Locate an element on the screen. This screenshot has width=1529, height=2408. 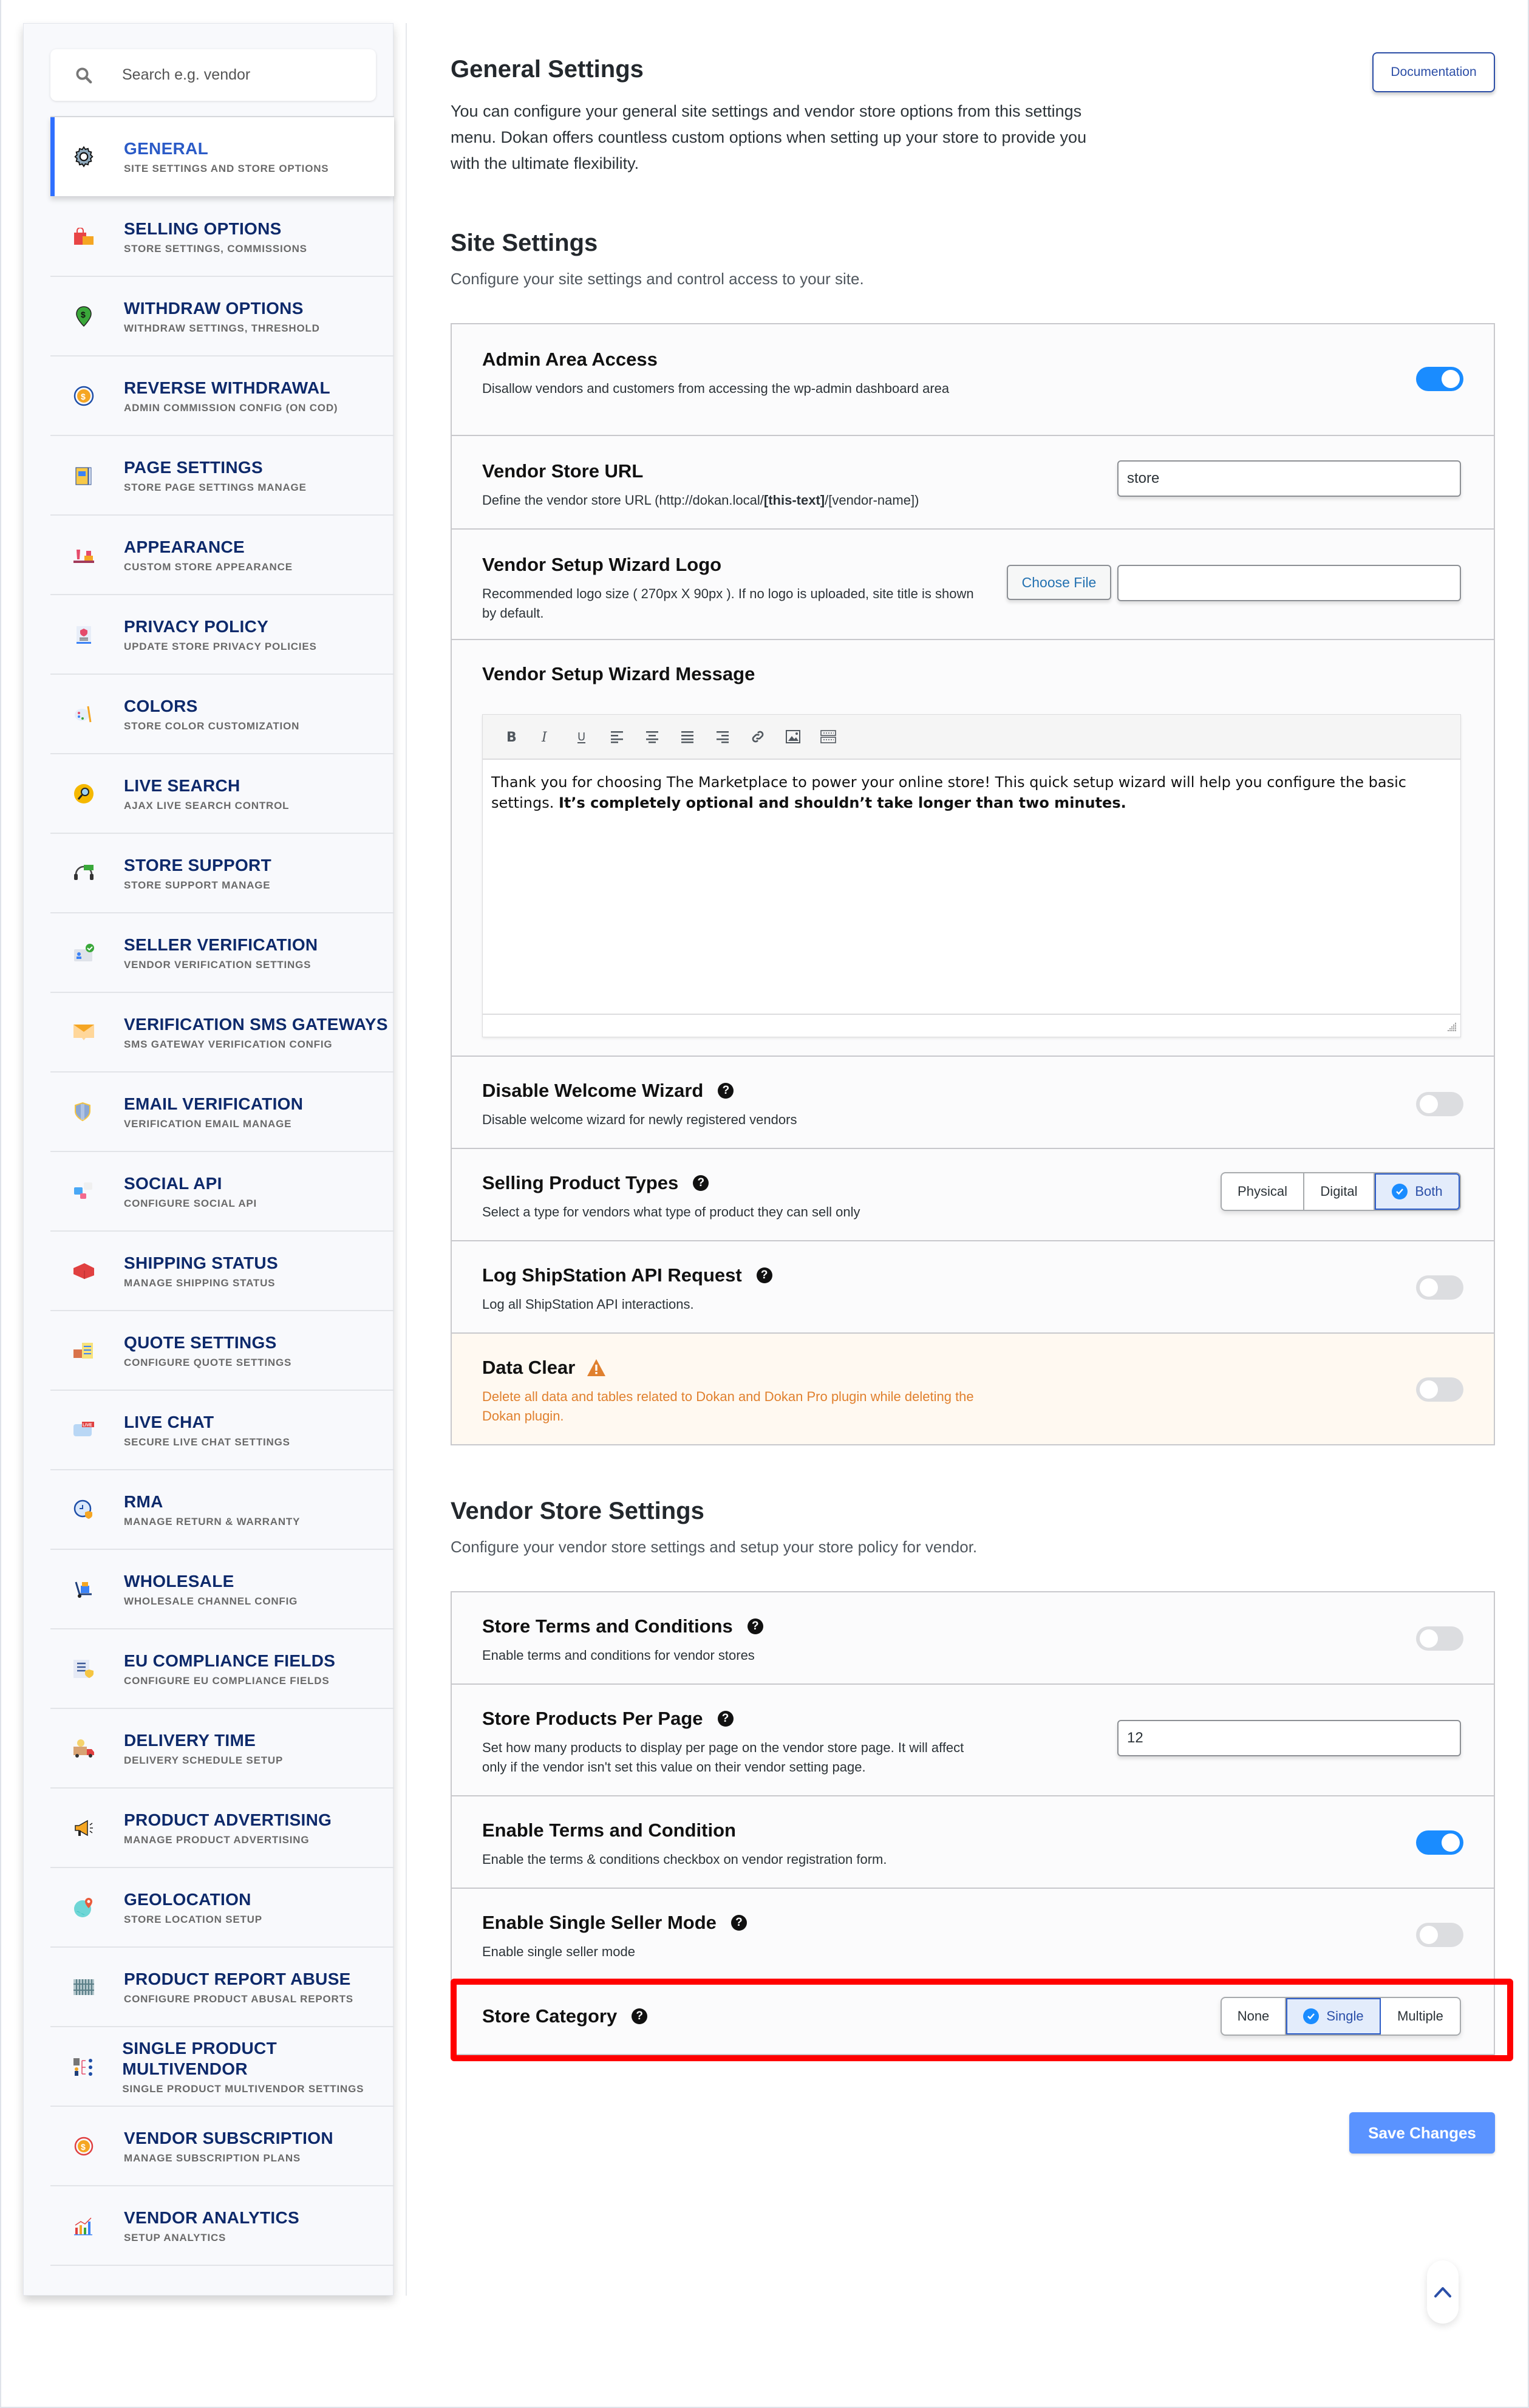
delivery-truck-icon is located at coordinates (83, 1748).